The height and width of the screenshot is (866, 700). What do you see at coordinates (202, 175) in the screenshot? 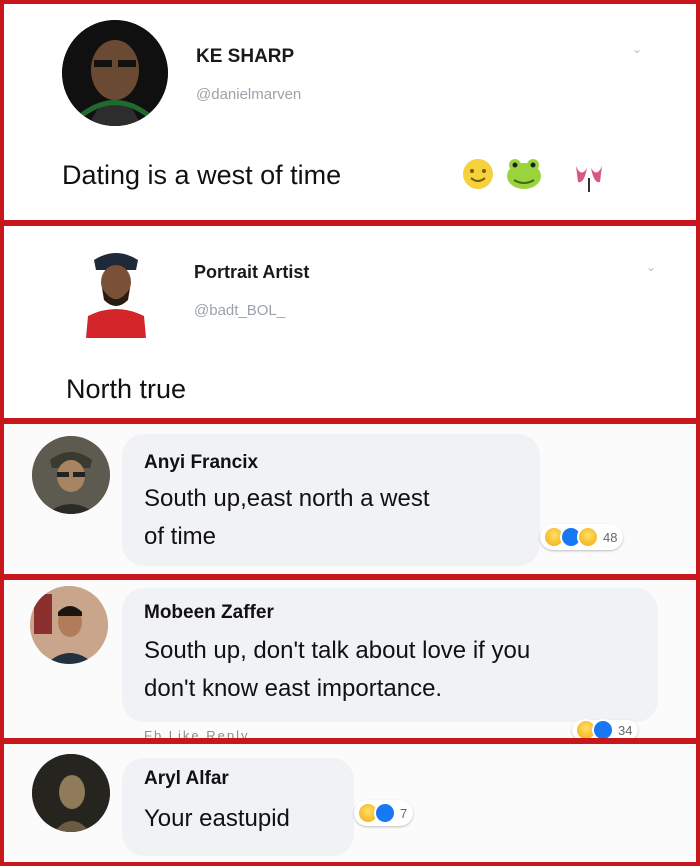
I see `tweet-text: Dating is a west of time` at bounding box center [202, 175].